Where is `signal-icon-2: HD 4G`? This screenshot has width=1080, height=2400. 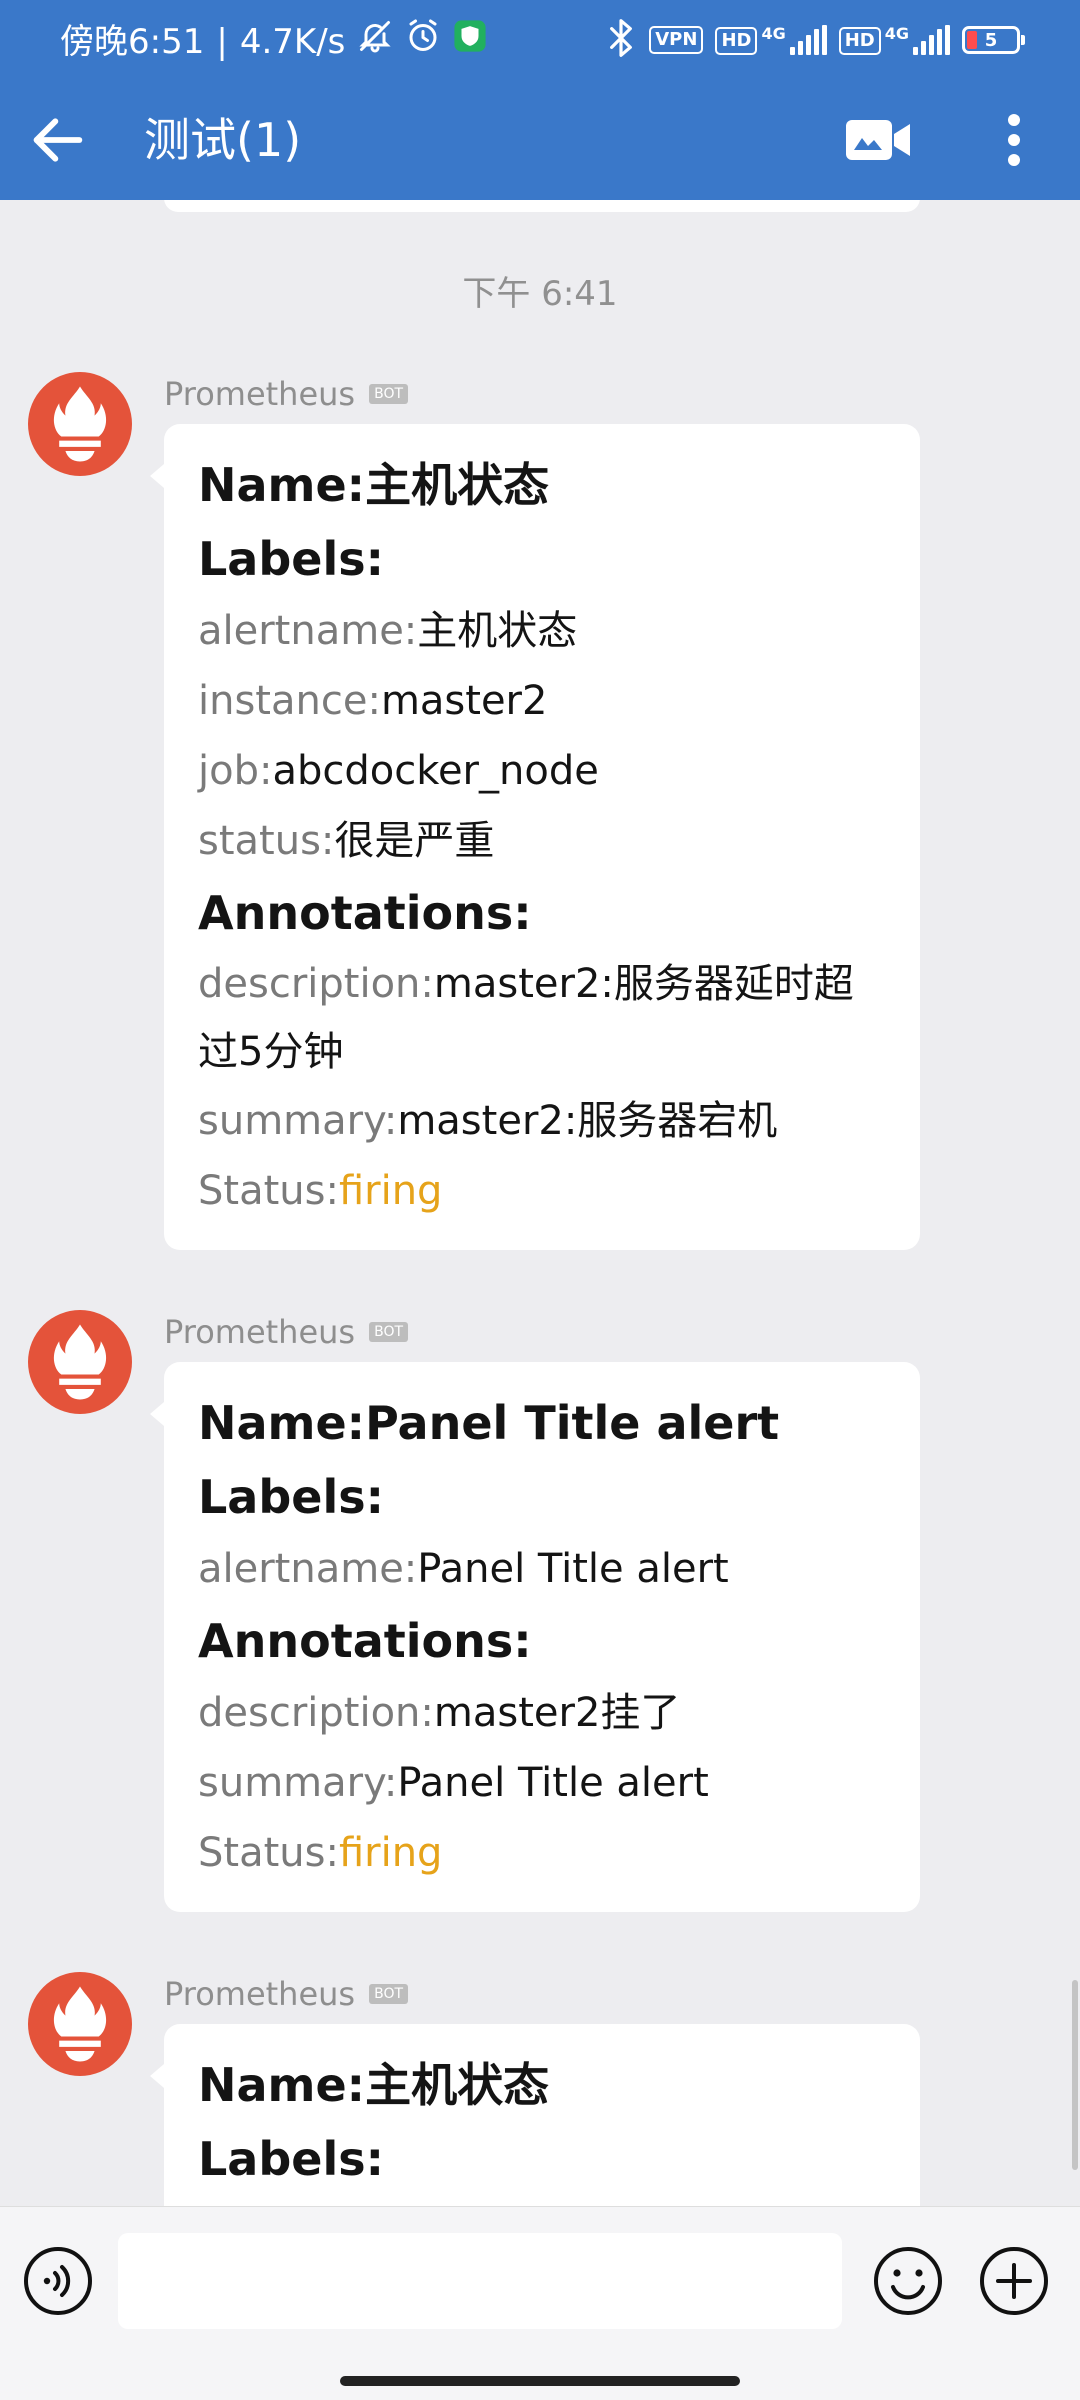 signal-icon-2: HD 4G is located at coordinates (894, 39).